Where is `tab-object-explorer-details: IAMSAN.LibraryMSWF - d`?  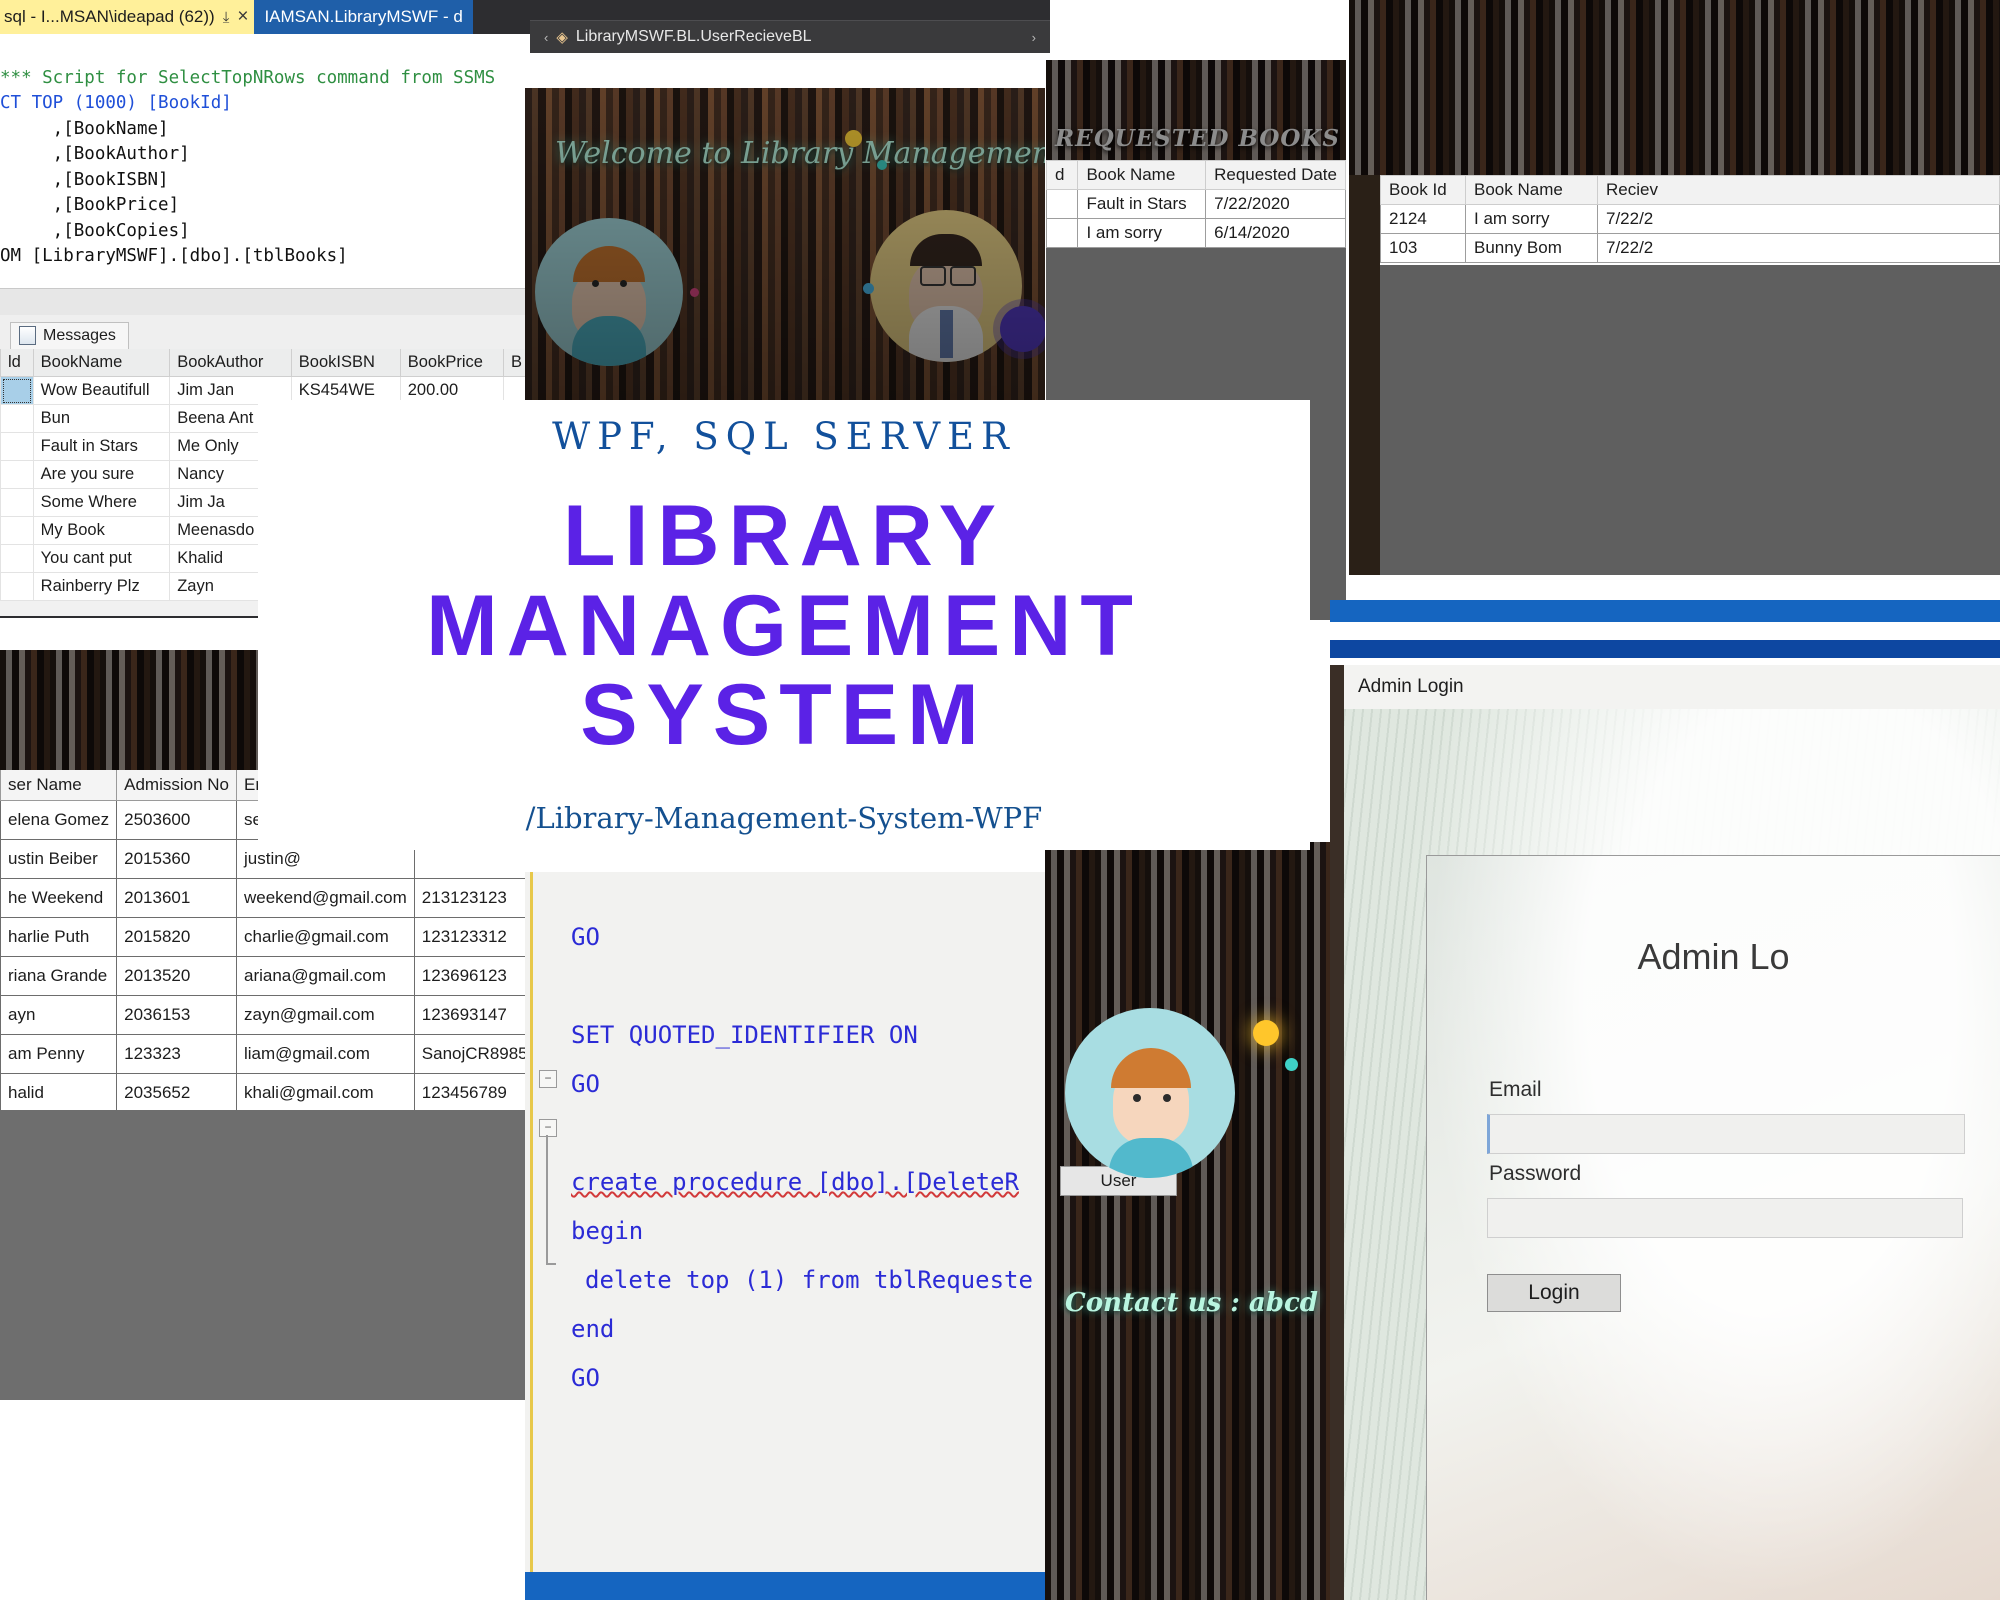
tab-object-explorer-details: IAMSAN.LibraryMSWF - d is located at coordinates (363, 17).